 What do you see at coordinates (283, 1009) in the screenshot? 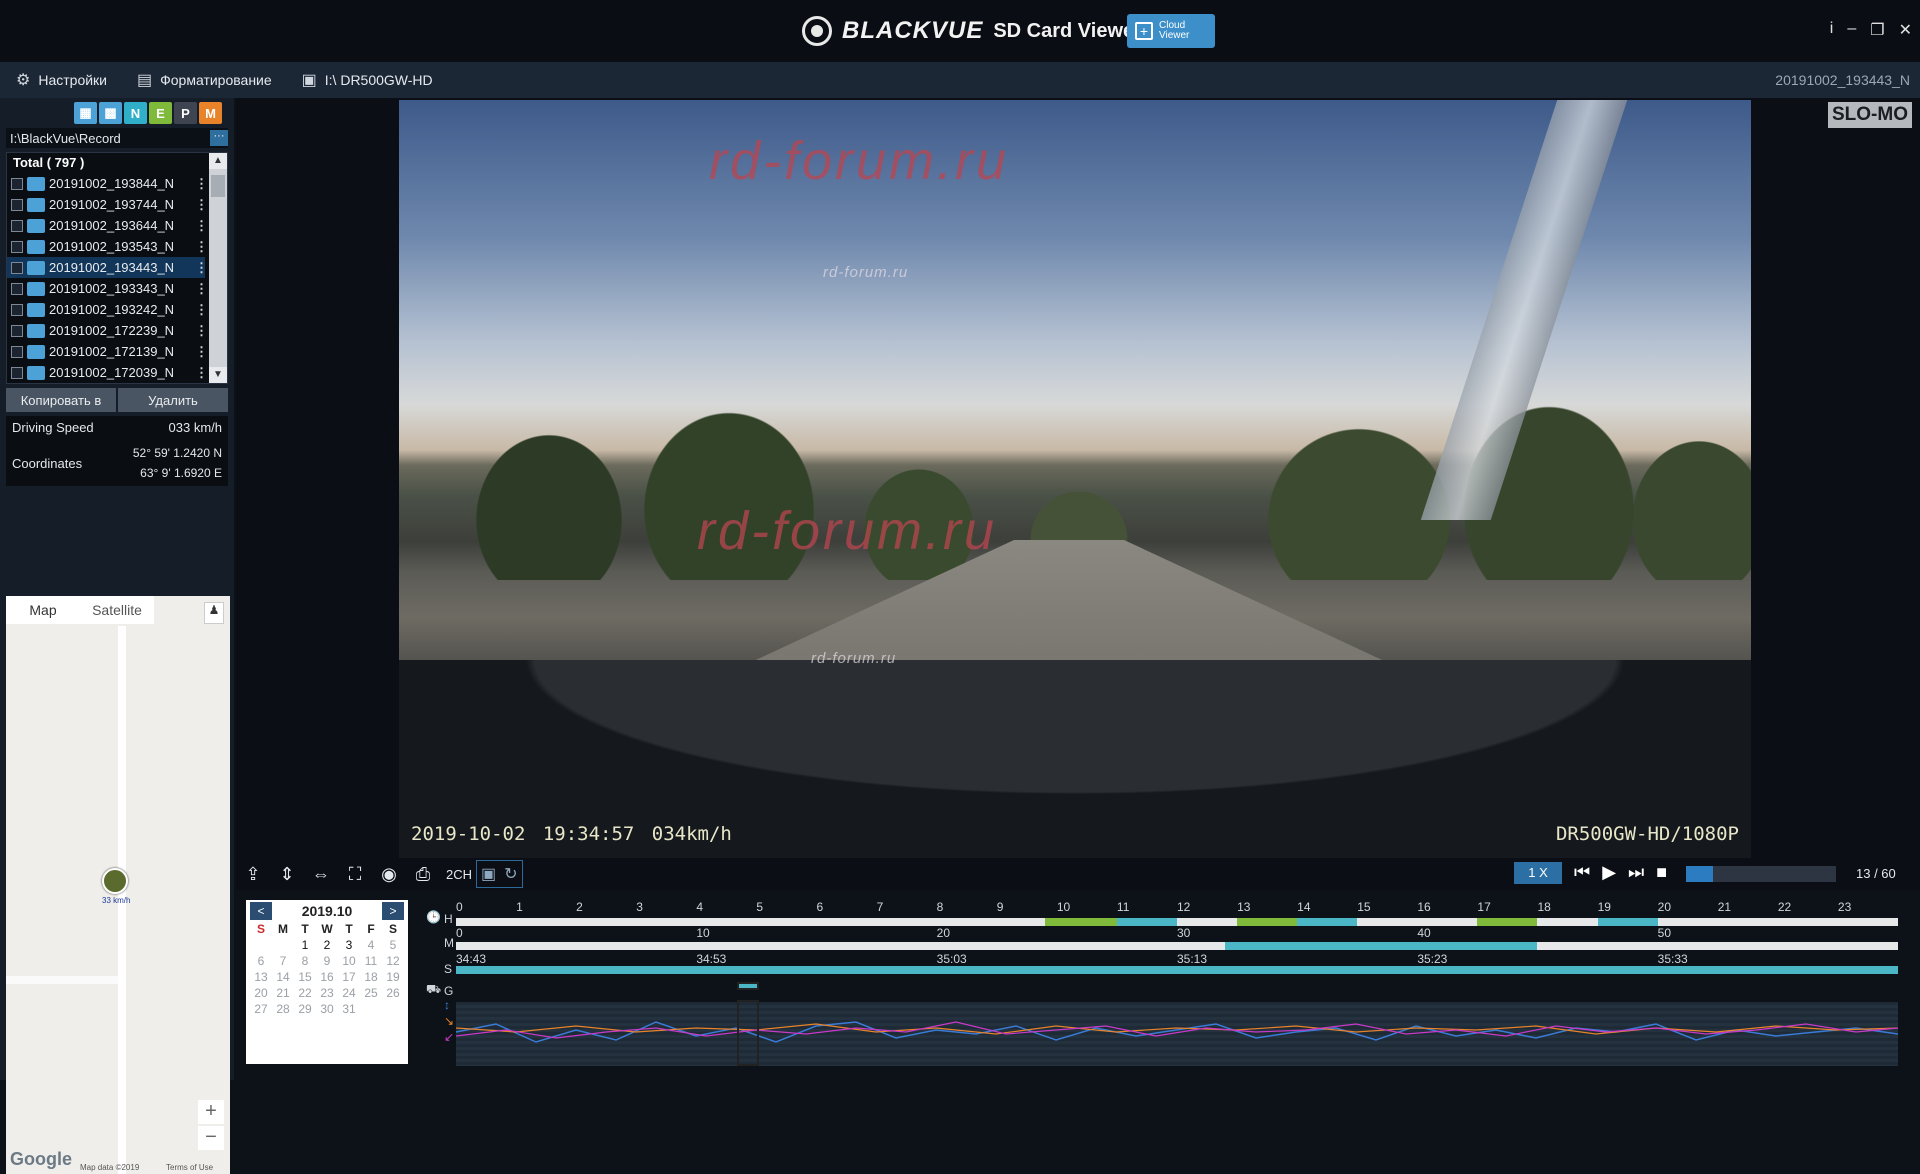
I see `calendar-day: 28` at bounding box center [283, 1009].